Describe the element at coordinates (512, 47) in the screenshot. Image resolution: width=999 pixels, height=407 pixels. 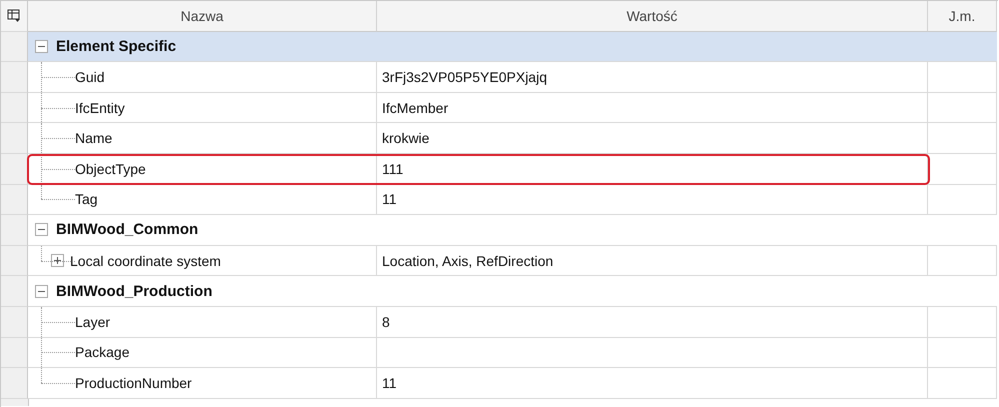
I see `group-row: Element Specific` at that location.